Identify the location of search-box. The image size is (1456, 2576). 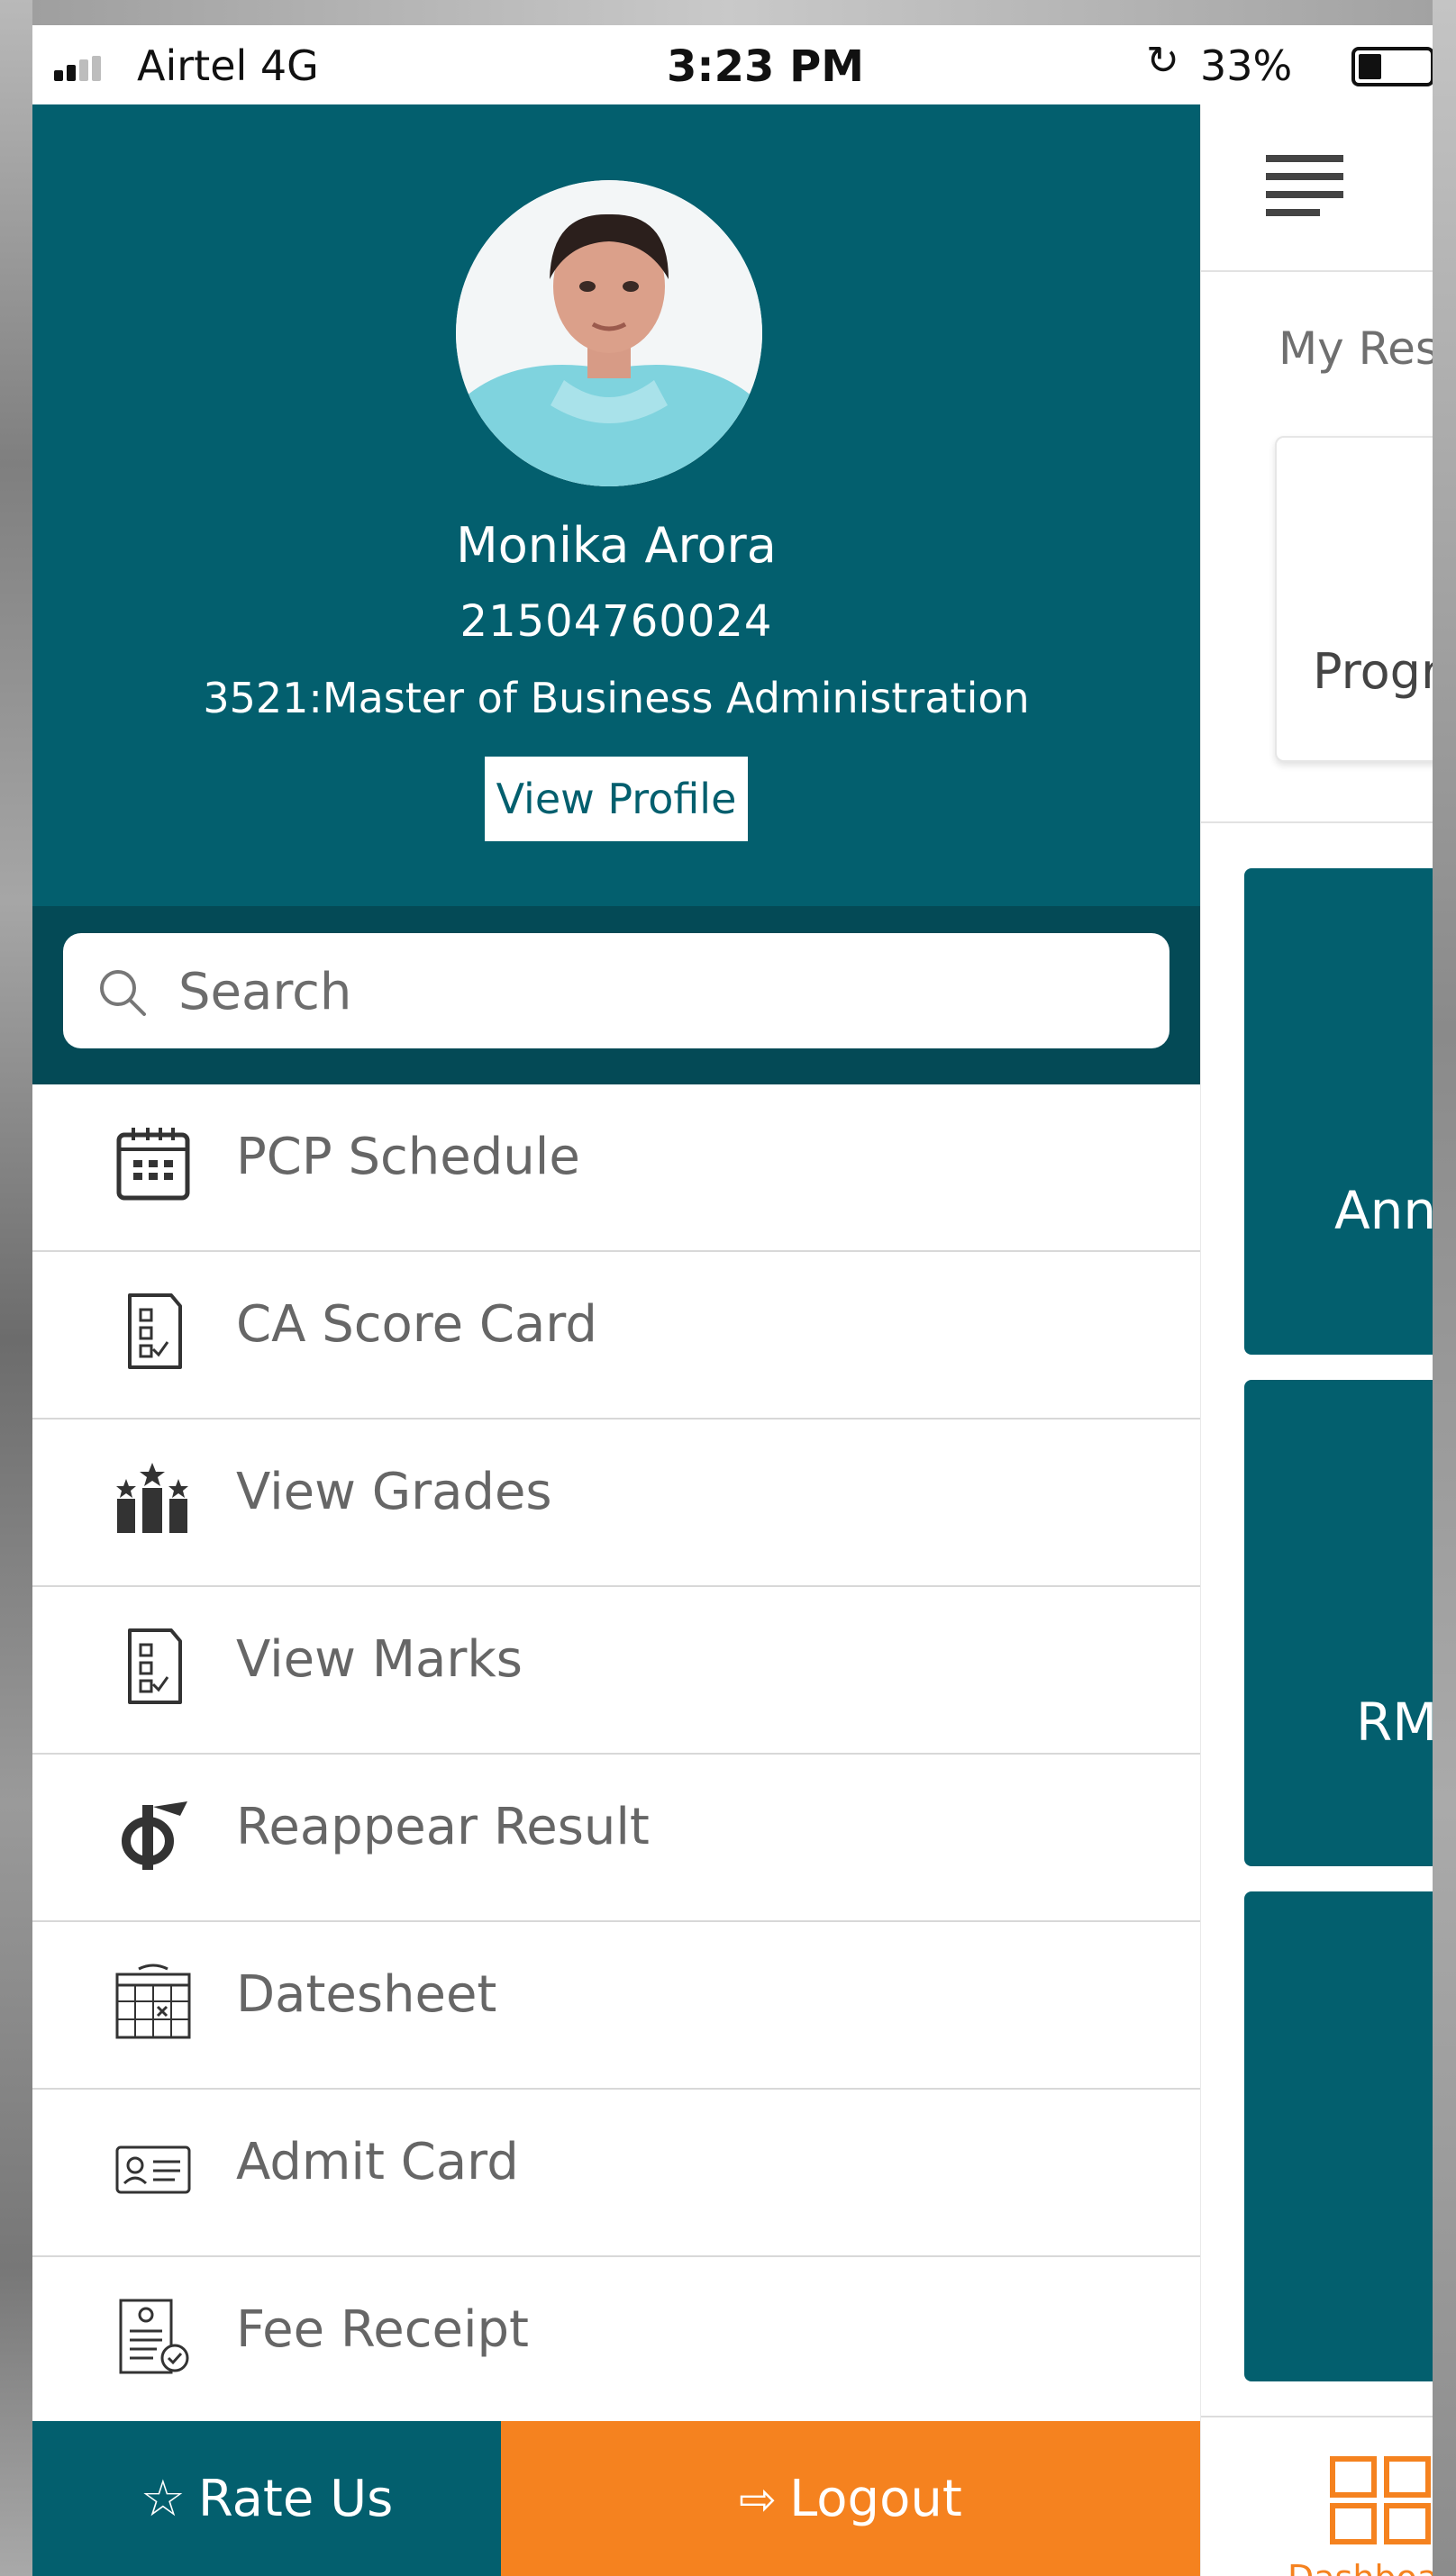
(616, 990).